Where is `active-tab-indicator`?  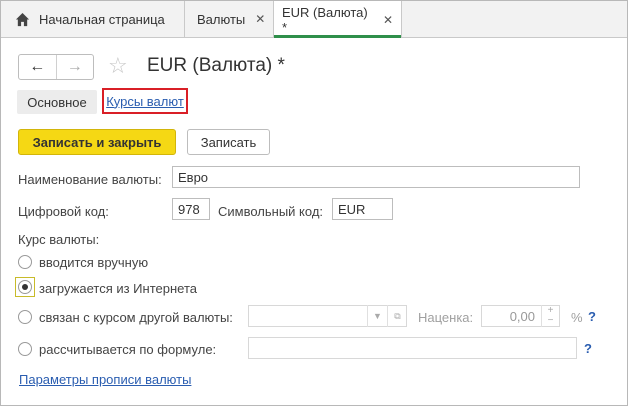
active-tab-indicator is located at coordinates (337, 36).